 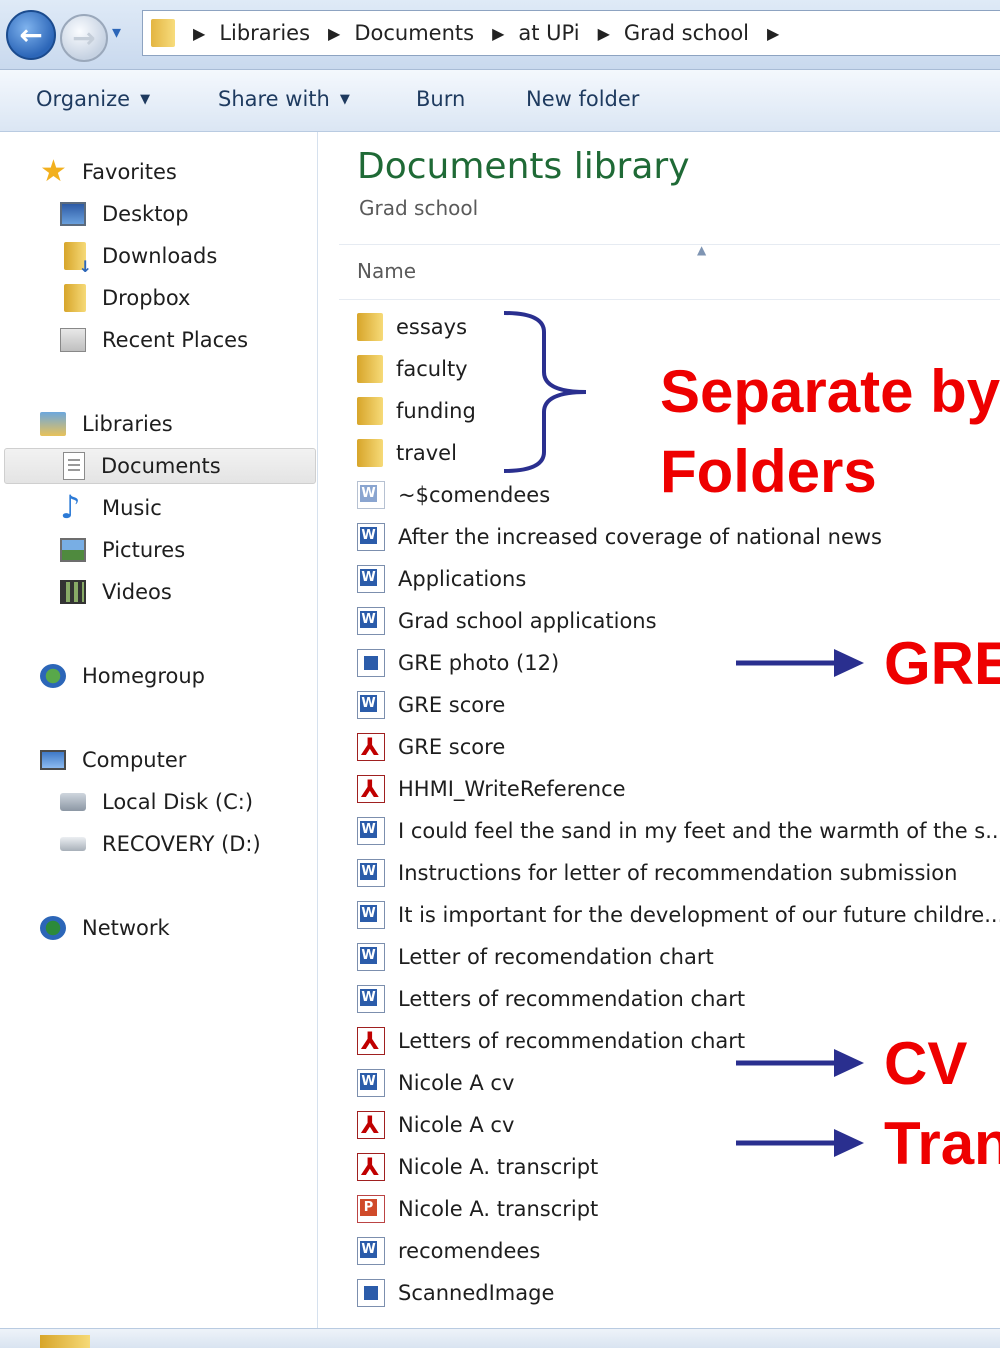 I want to click on sidebar-item-videos: Videos, so click(x=116, y=592).